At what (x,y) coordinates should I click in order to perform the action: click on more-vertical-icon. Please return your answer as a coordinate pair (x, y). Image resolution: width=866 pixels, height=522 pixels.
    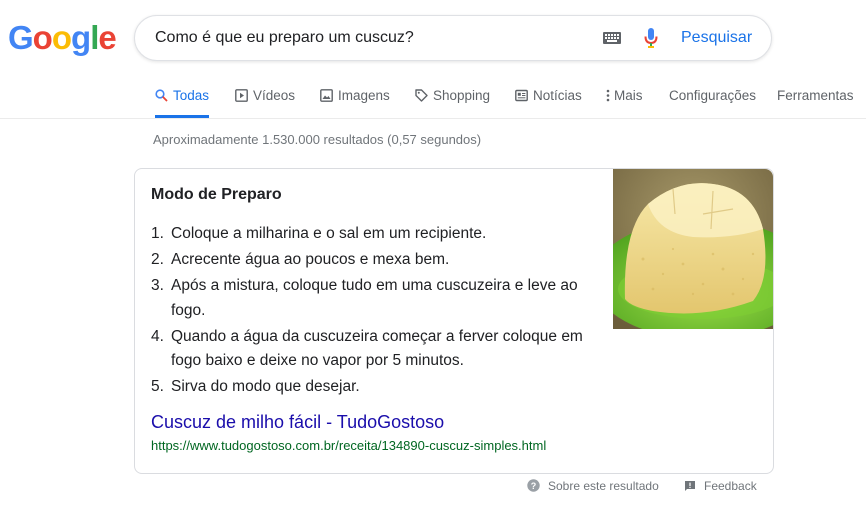
    Looking at the image, I should click on (608, 95).